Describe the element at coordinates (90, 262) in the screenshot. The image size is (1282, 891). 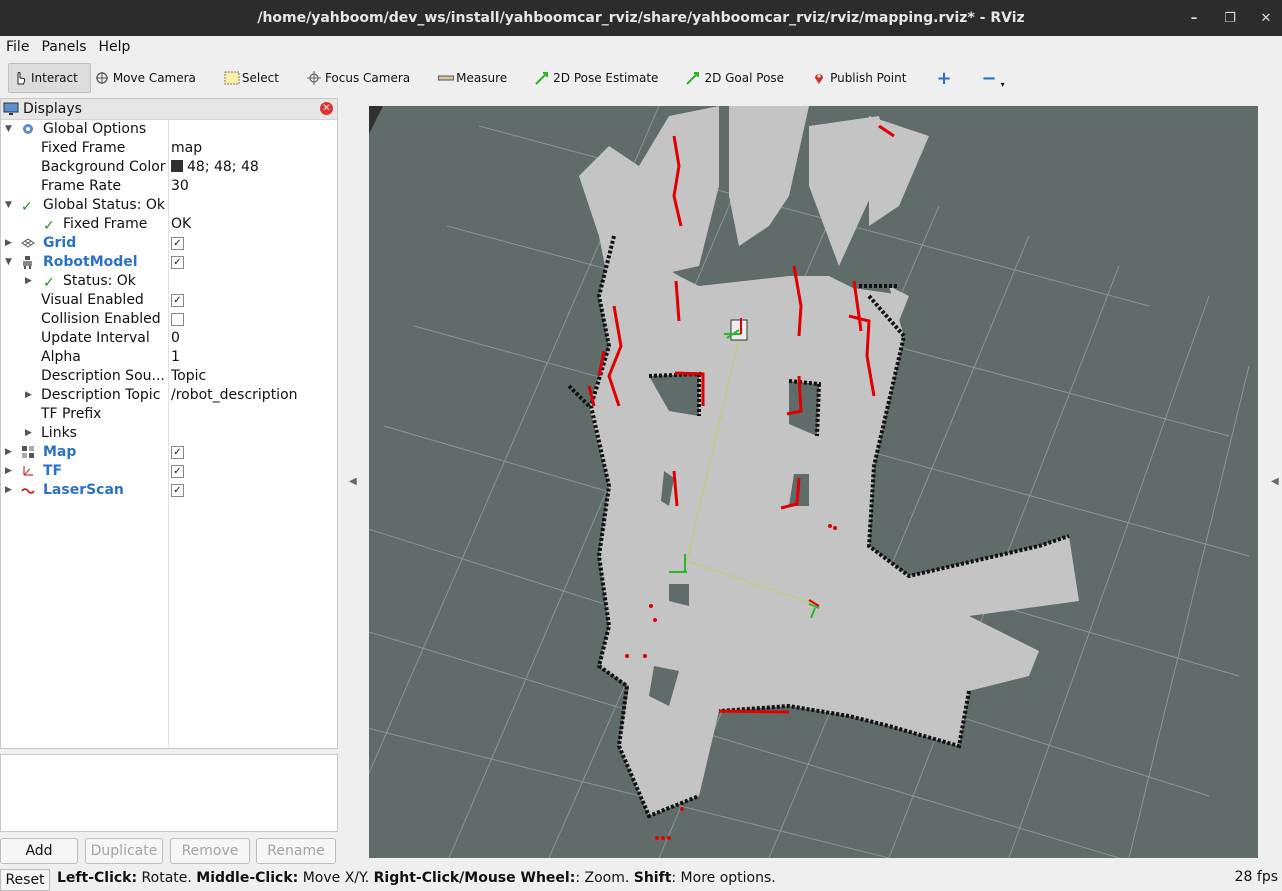
I see `robot-model-label: RobotModel` at that location.